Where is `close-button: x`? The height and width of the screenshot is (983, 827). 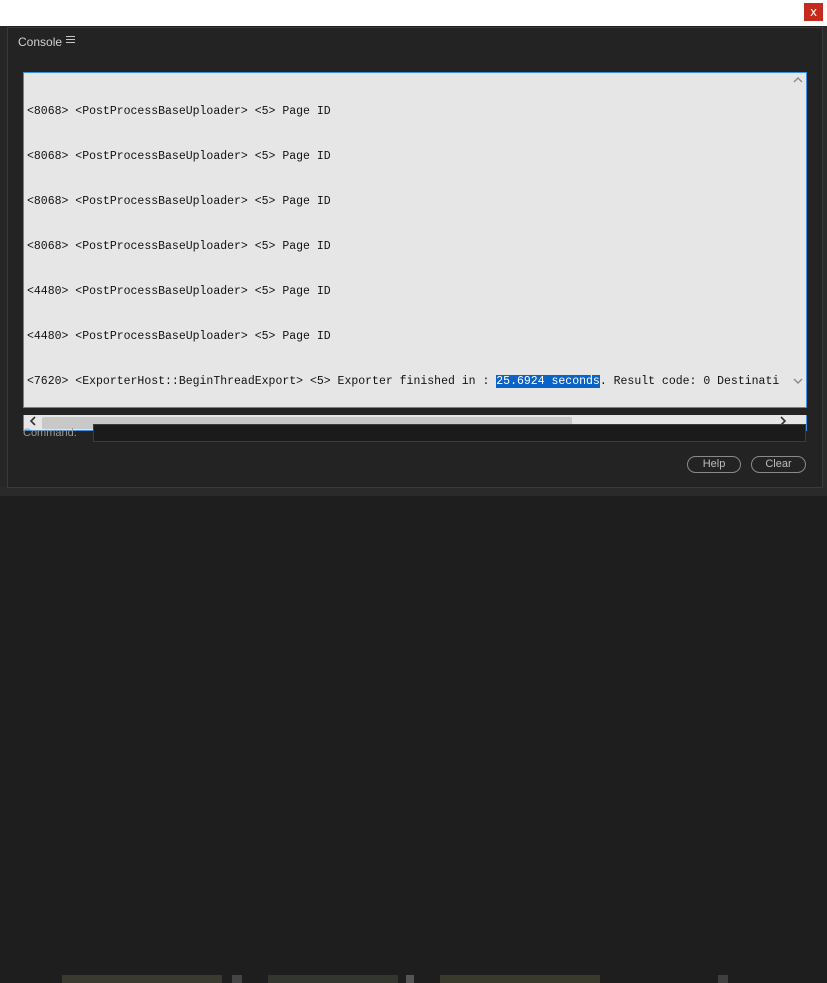 close-button: x is located at coordinates (813, 12).